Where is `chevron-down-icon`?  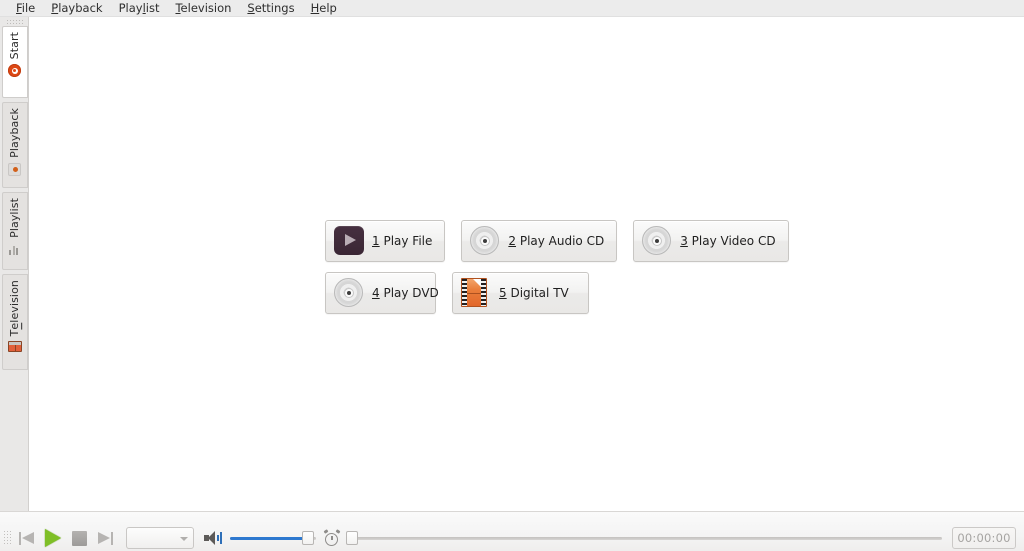 chevron-down-icon is located at coordinates (184, 539).